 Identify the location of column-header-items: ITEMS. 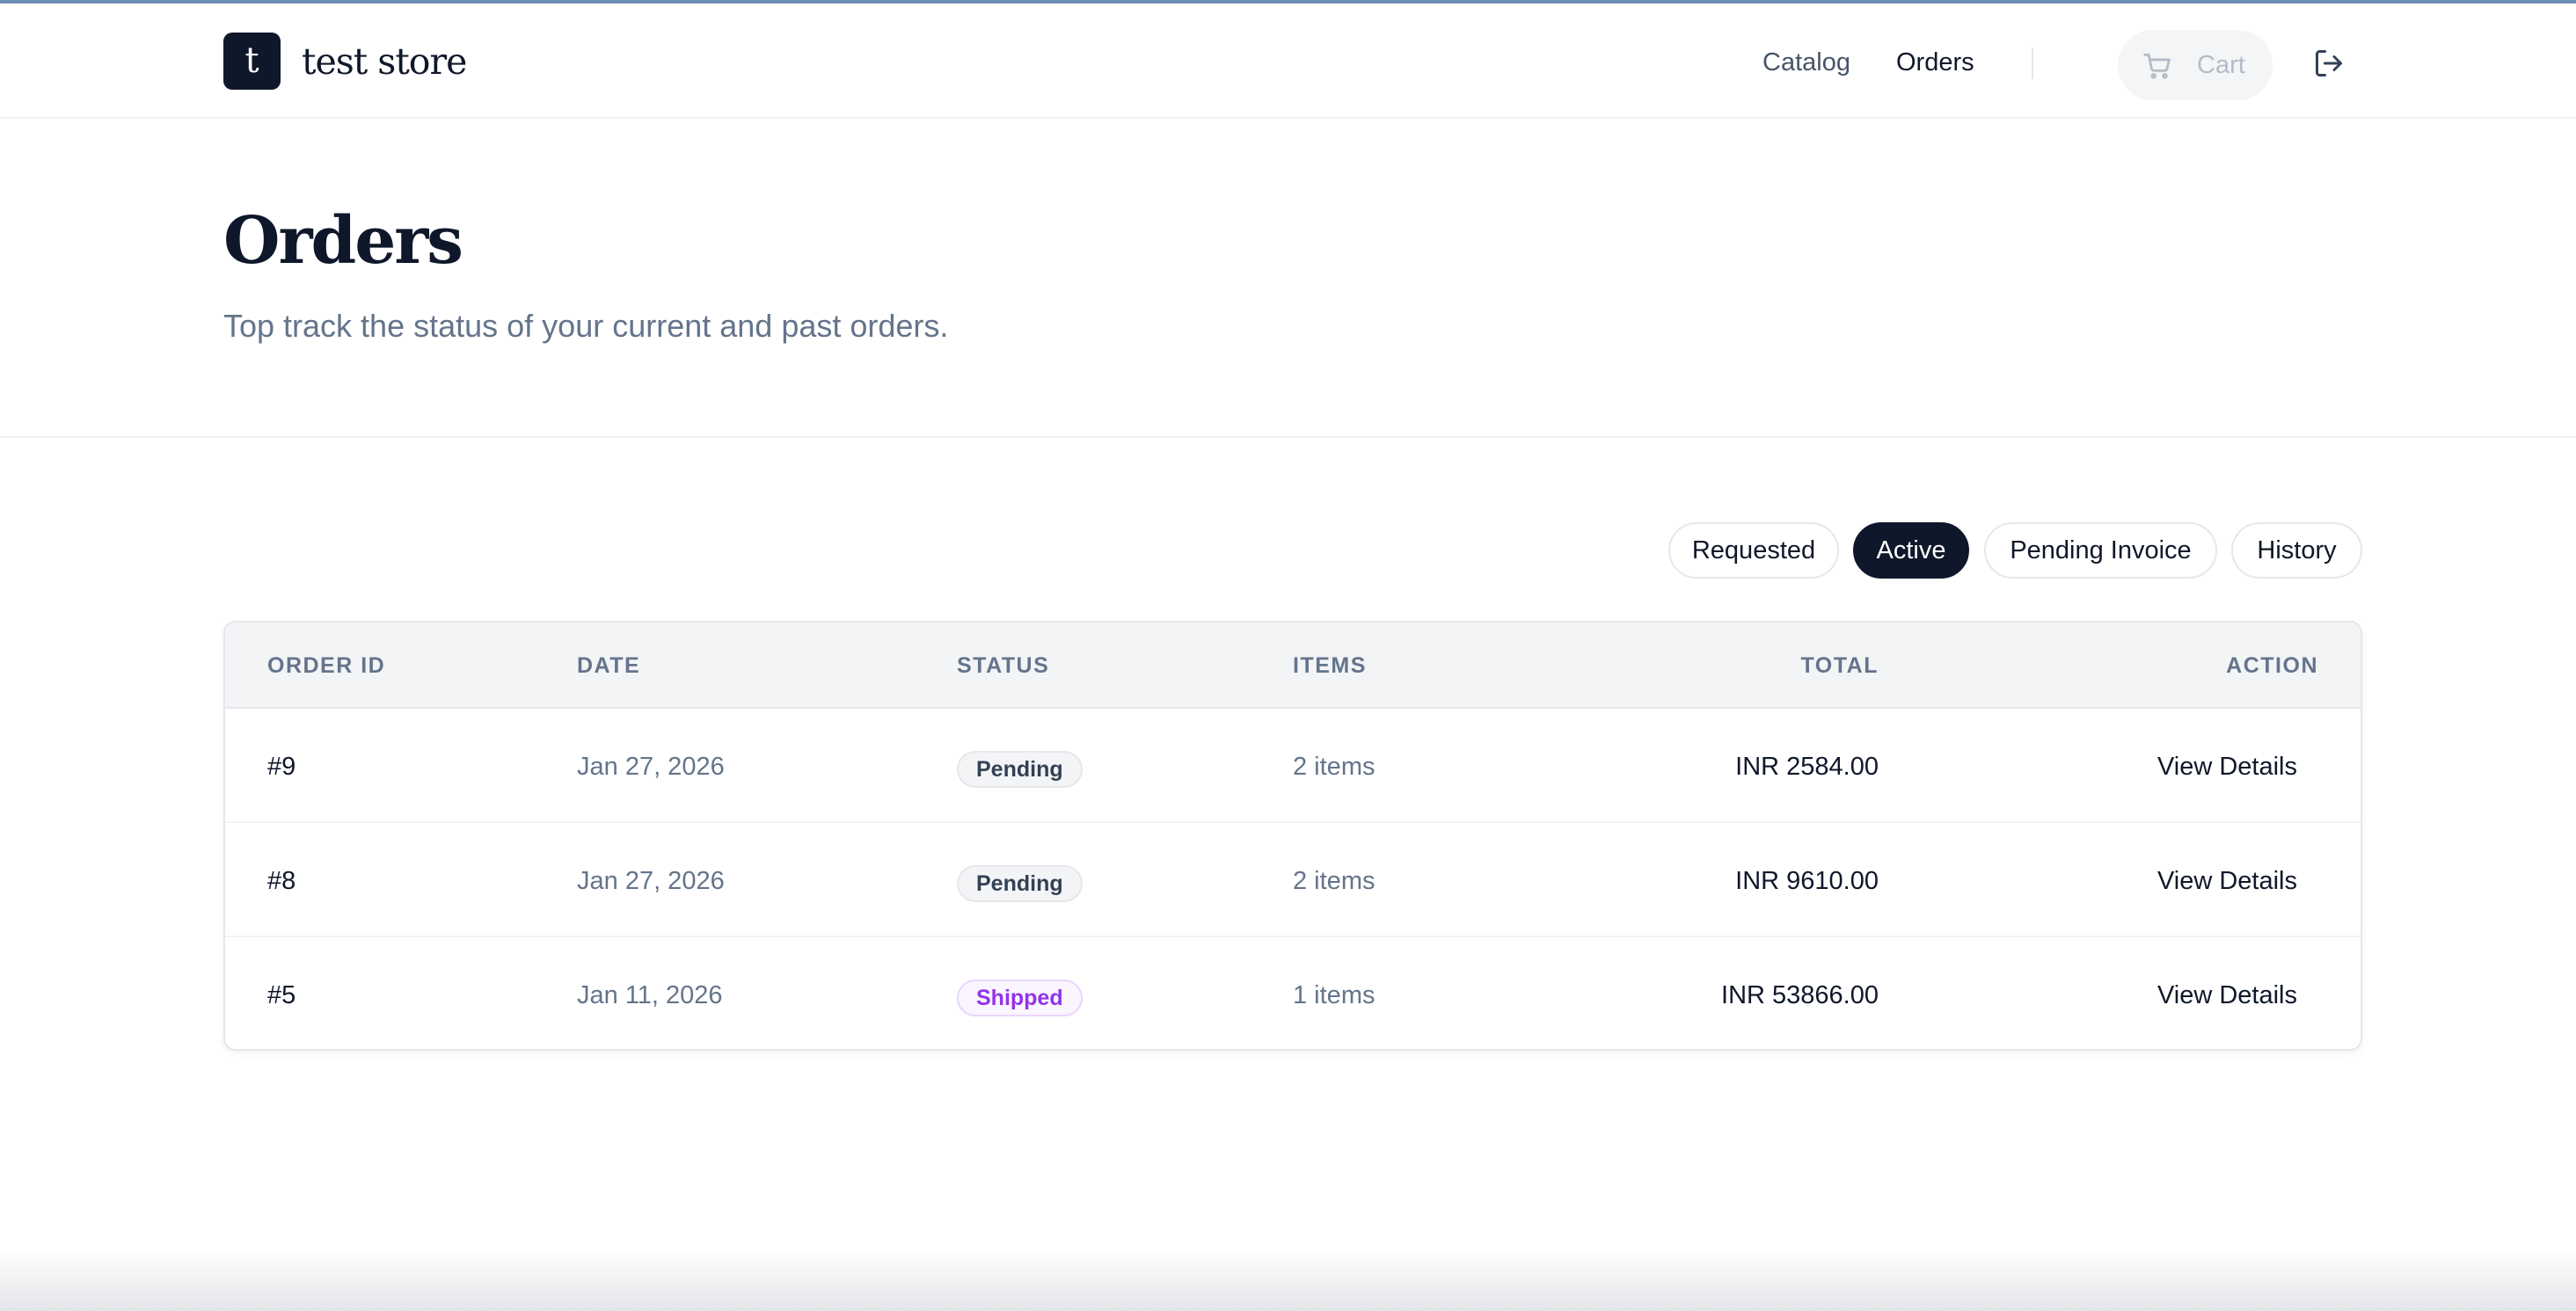
(1330, 665).